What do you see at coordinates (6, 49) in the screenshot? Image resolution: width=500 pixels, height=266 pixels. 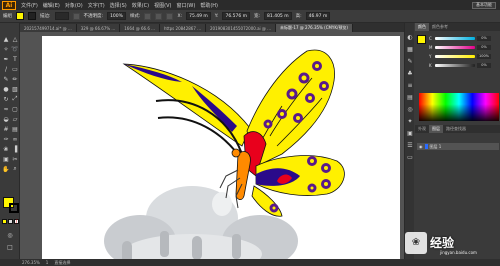 I see `magic-wand-tool-icon: ✧` at bounding box center [6, 49].